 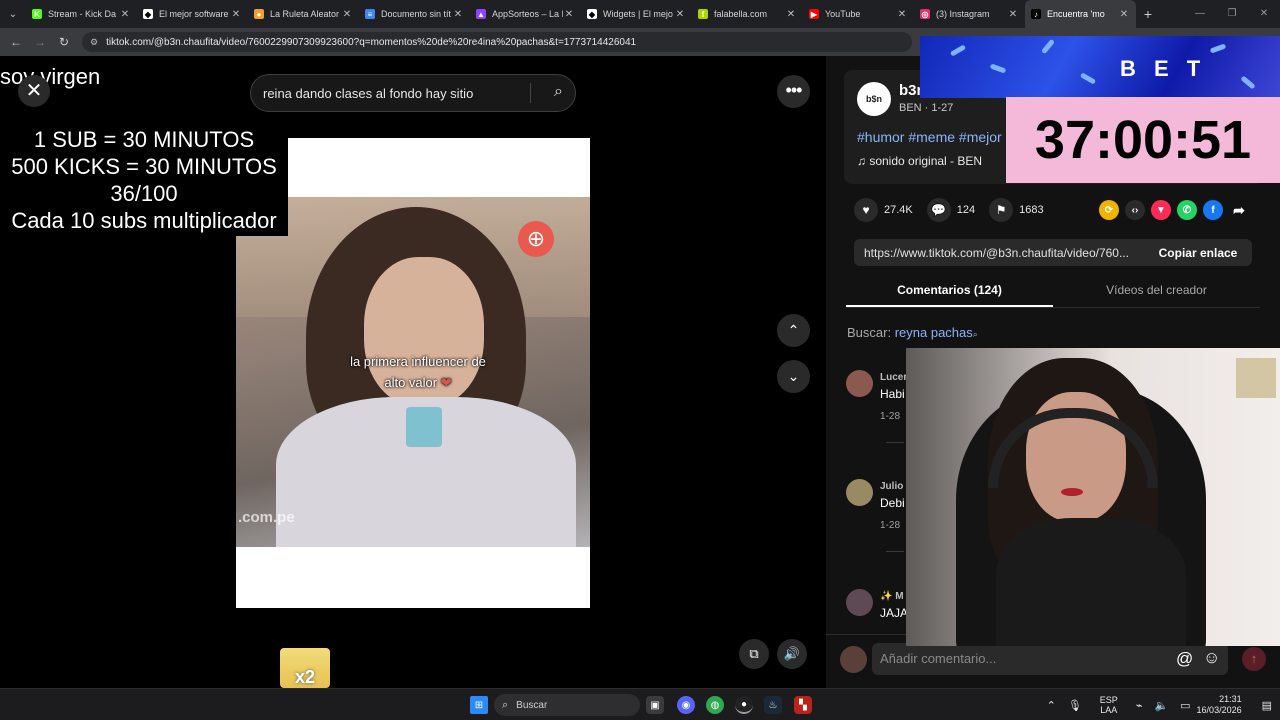 I want to click on browser-tab: ◆ El mejor software ✕, so click(x=192, y=14).